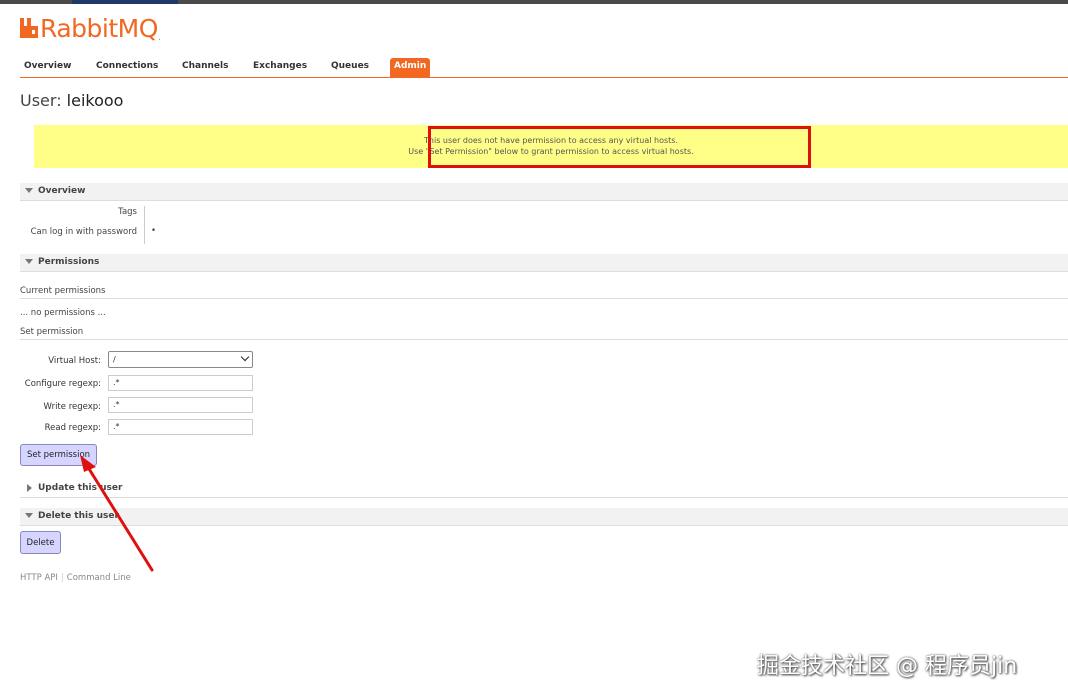  What do you see at coordinates (29, 488) in the screenshot?
I see `expand-triangle-icon` at bounding box center [29, 488].